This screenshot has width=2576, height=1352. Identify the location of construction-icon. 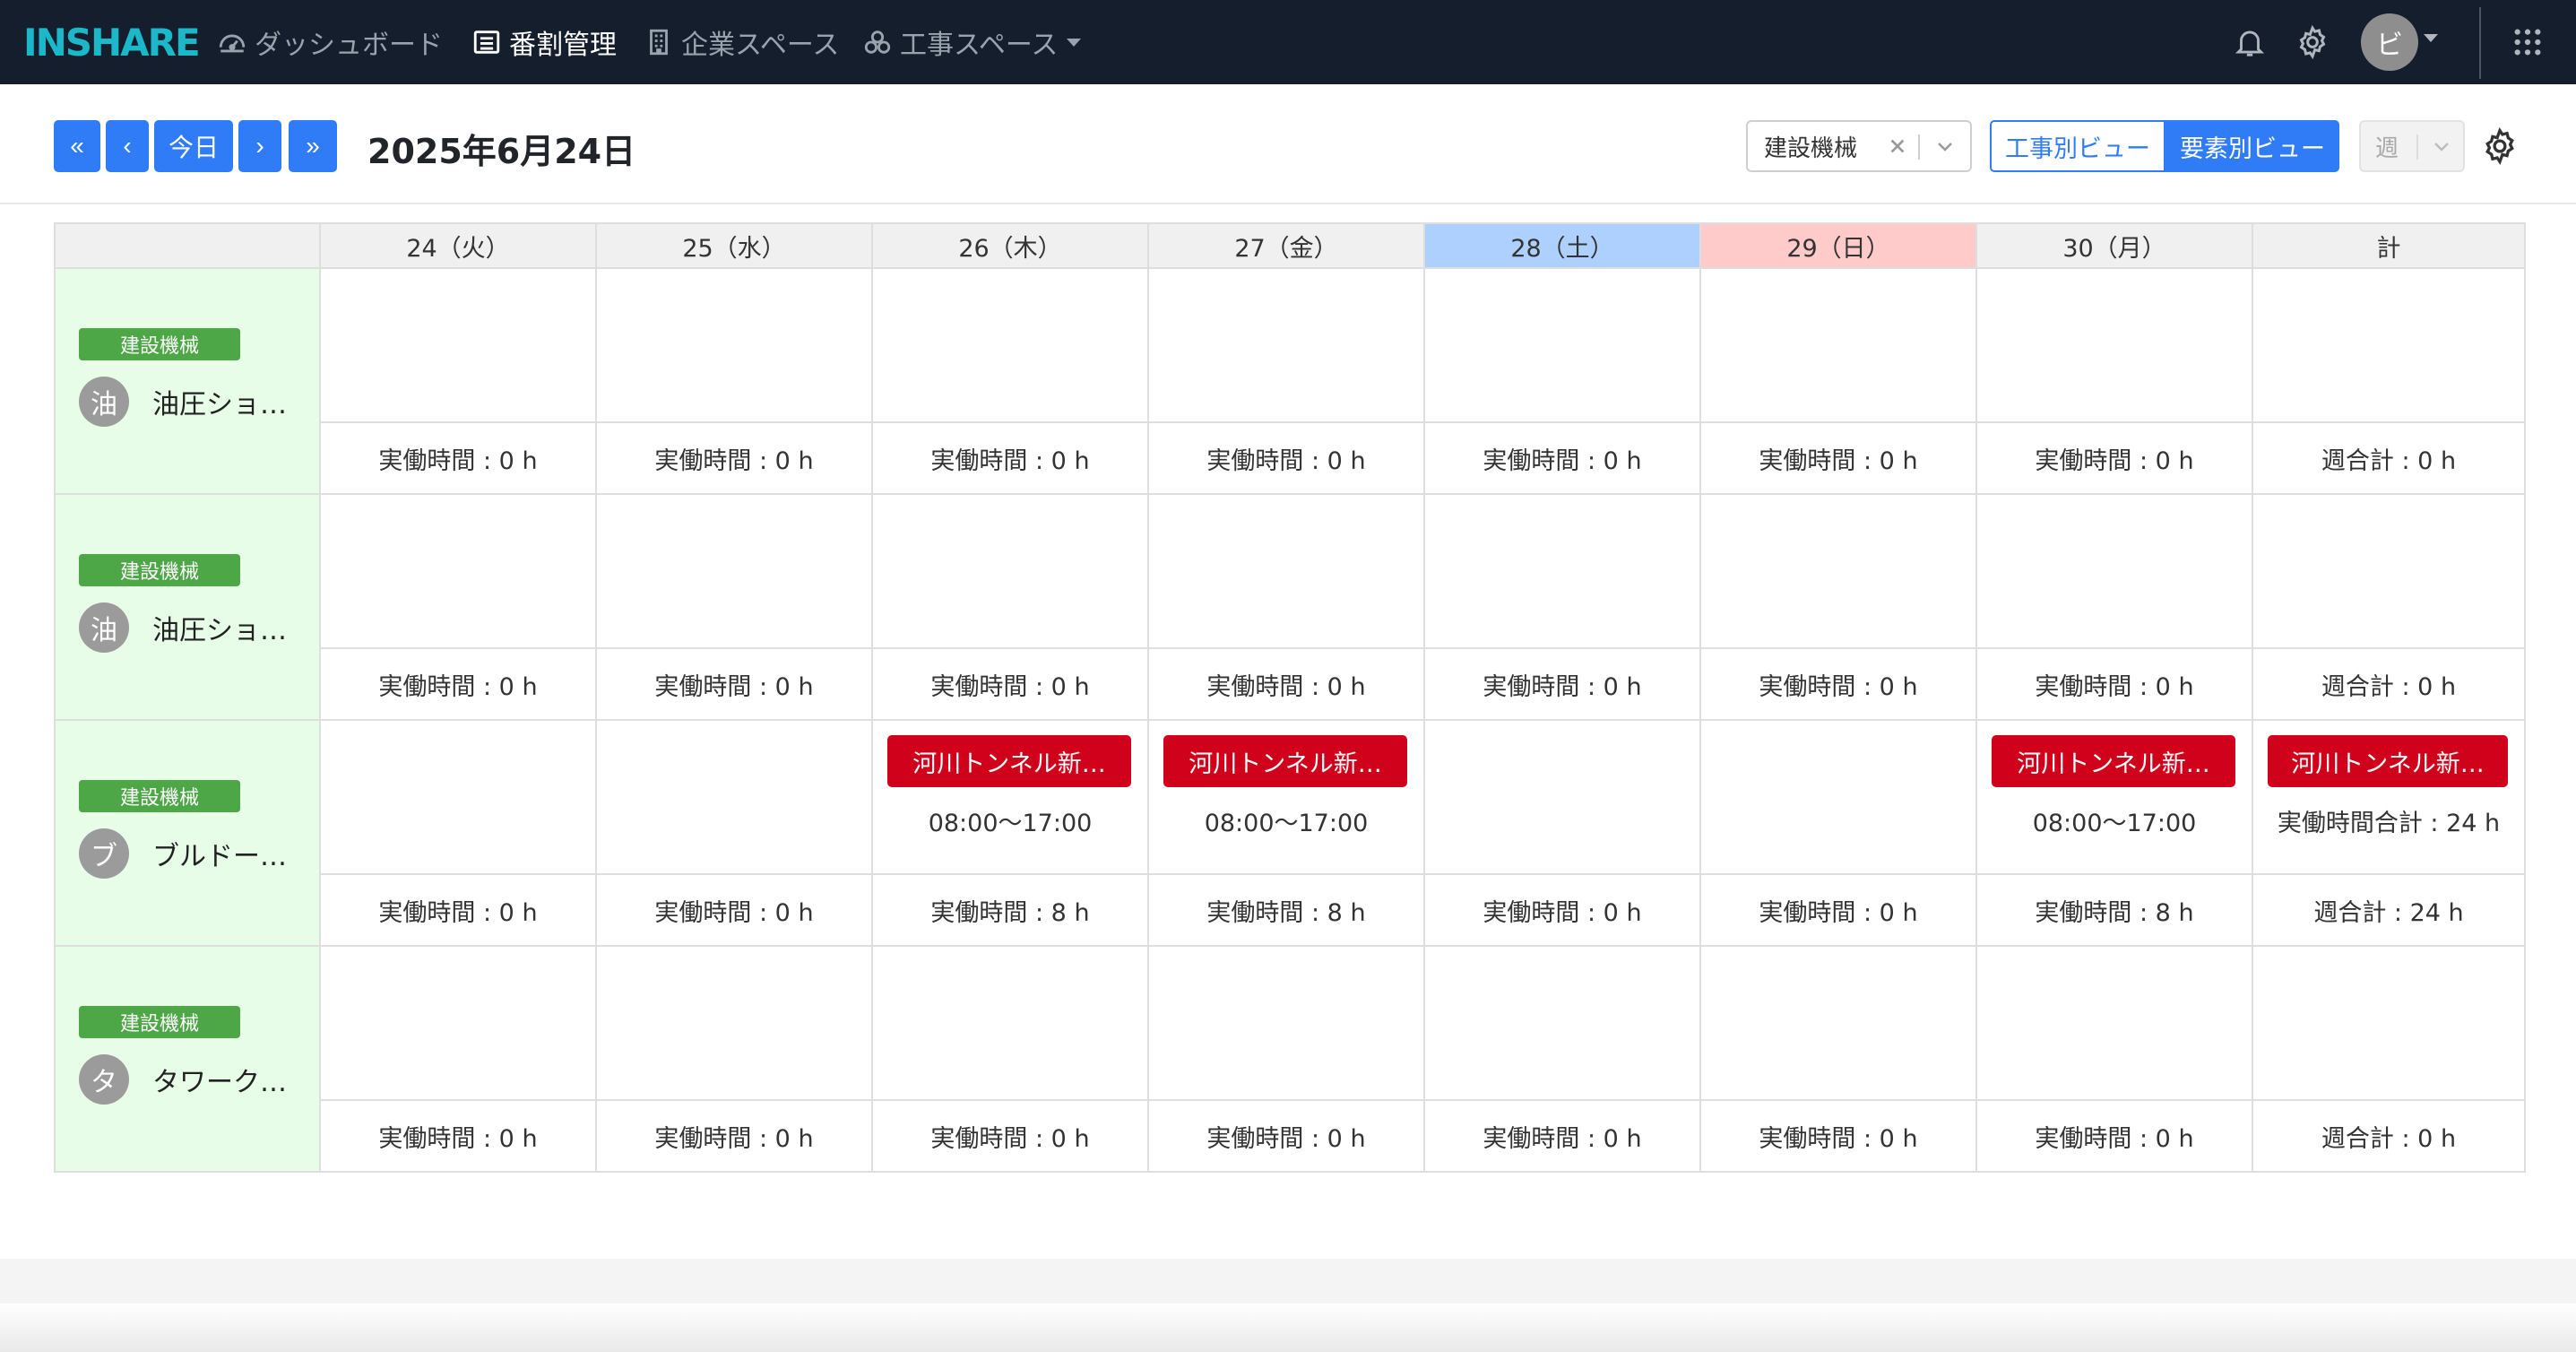
(877, 42).